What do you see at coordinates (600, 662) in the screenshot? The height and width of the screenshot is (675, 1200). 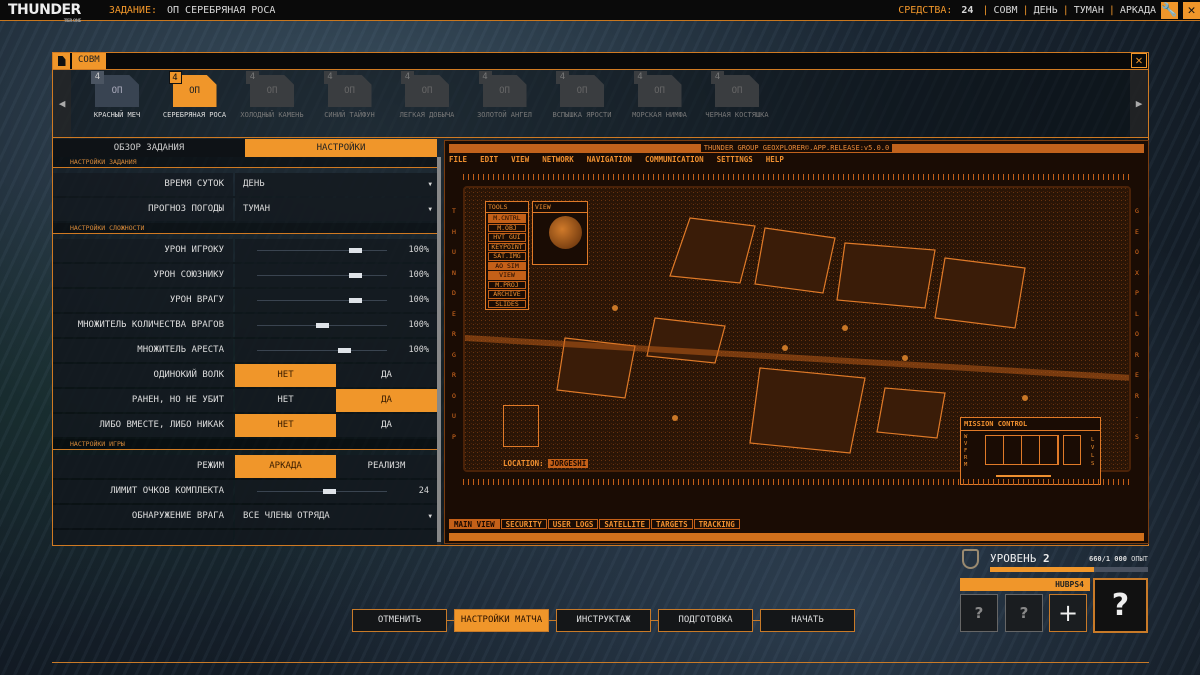 I see `bottom-divider` at bounding box center [600, 662].